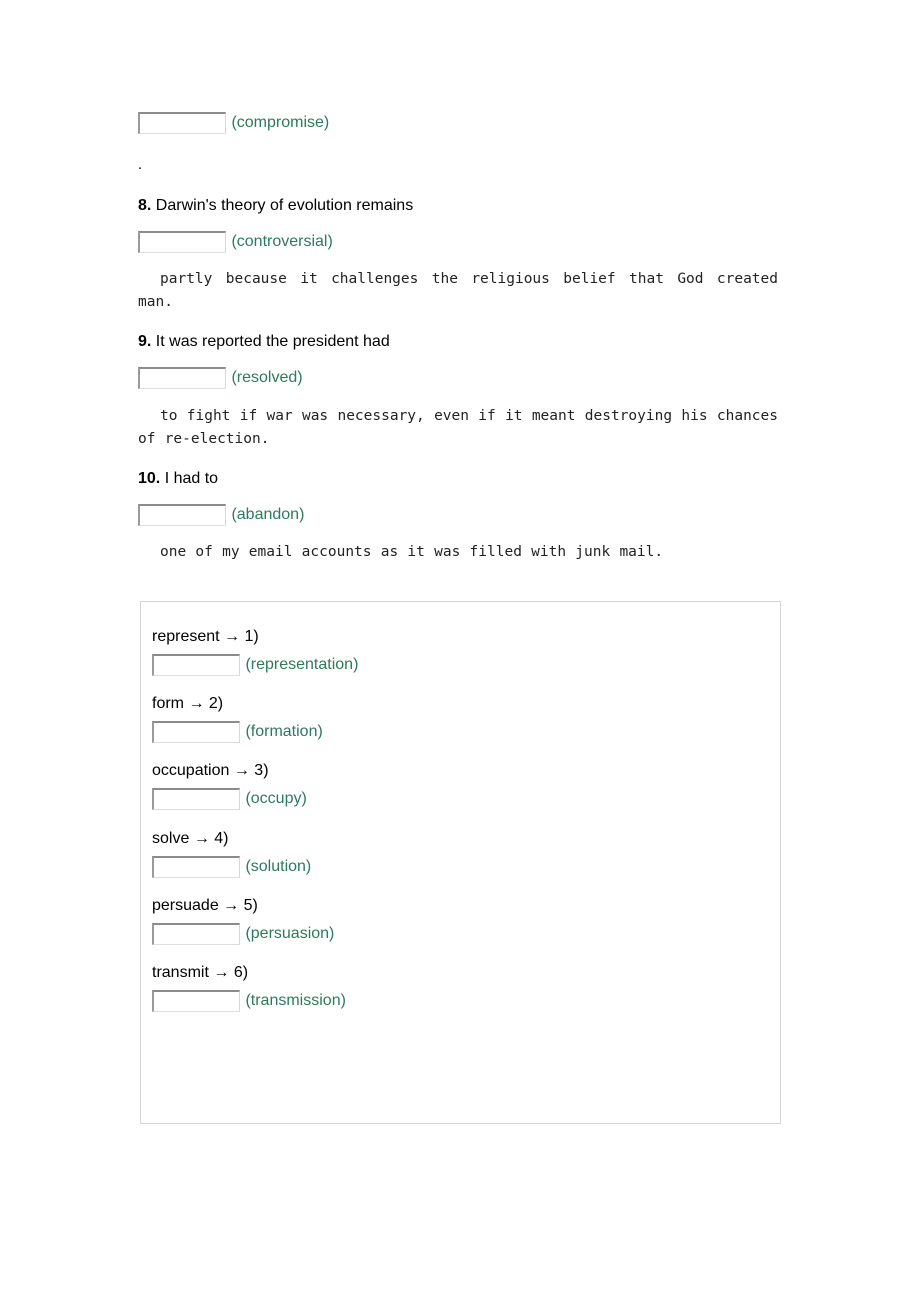 The height and width of the screenshot is (1302, 920). What do you see at coordinates (182, 123) in the screenshot?
I see `answer-input-compromise` at bounding box center [182, 123].